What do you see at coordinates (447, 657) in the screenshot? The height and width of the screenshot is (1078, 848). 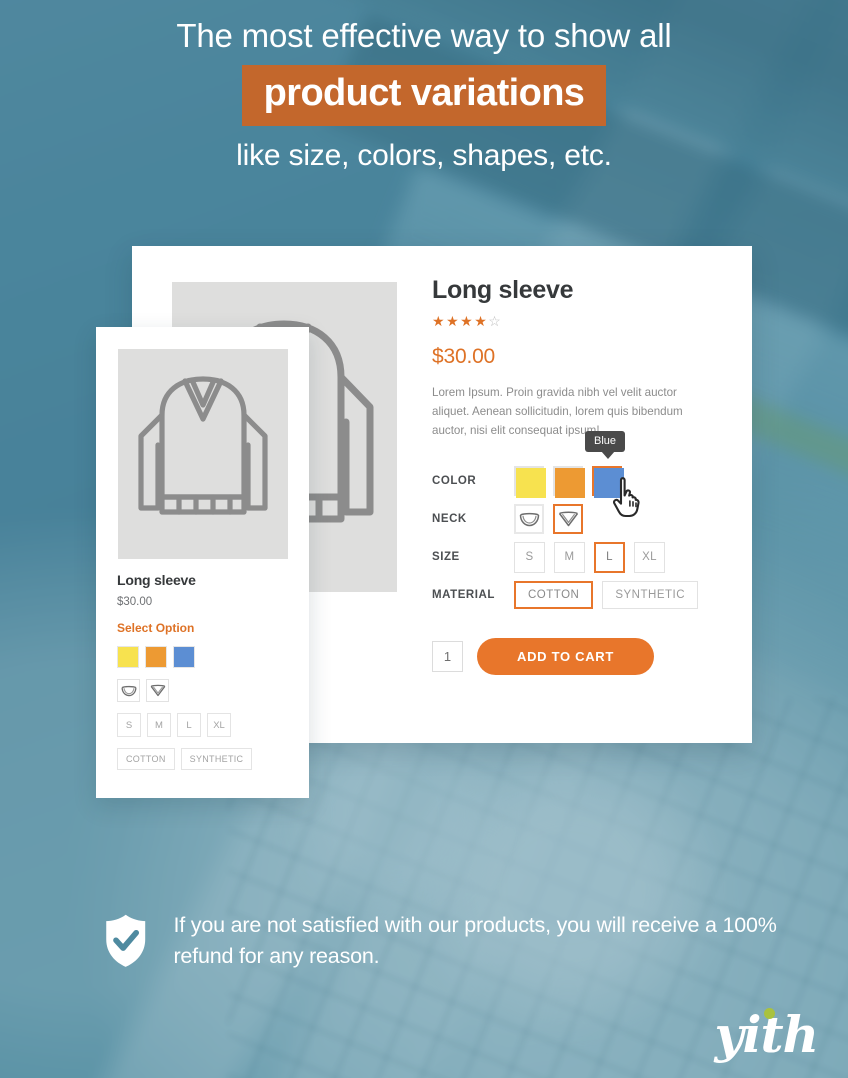 I see `quantity-input: 1` at bounding box center [447, 657].